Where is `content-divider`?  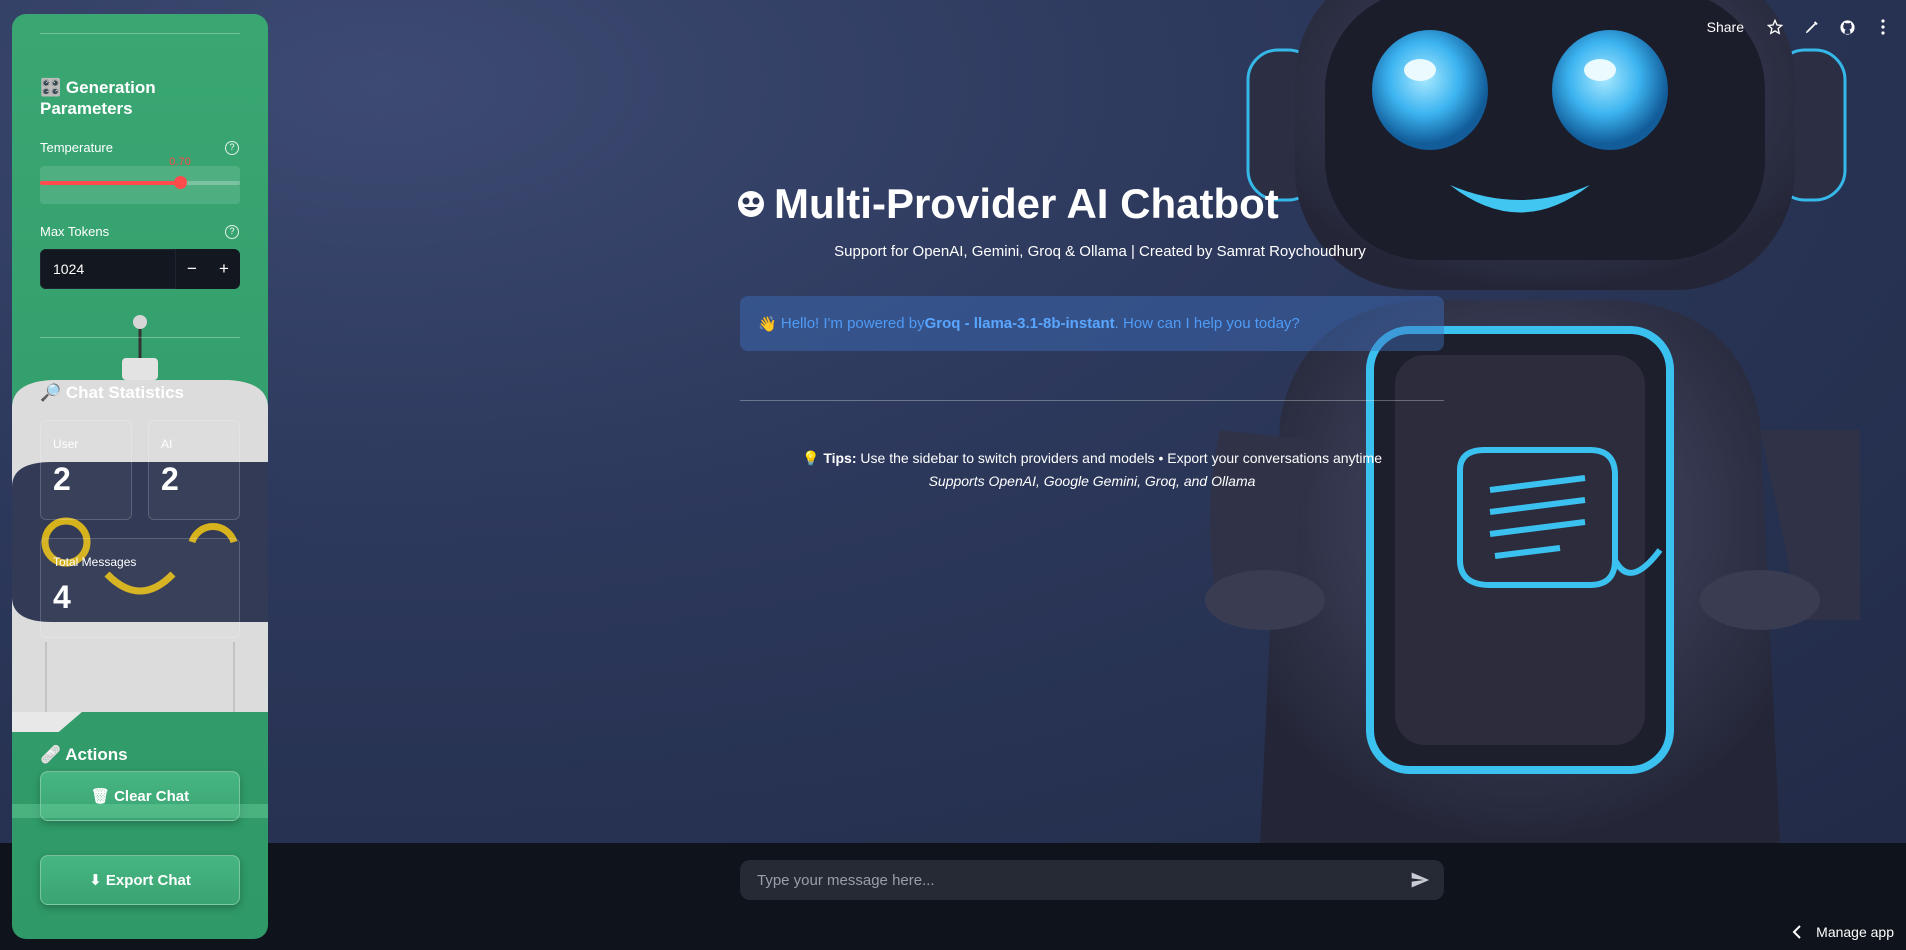
content-divider is located at coordinates (1092, 400).